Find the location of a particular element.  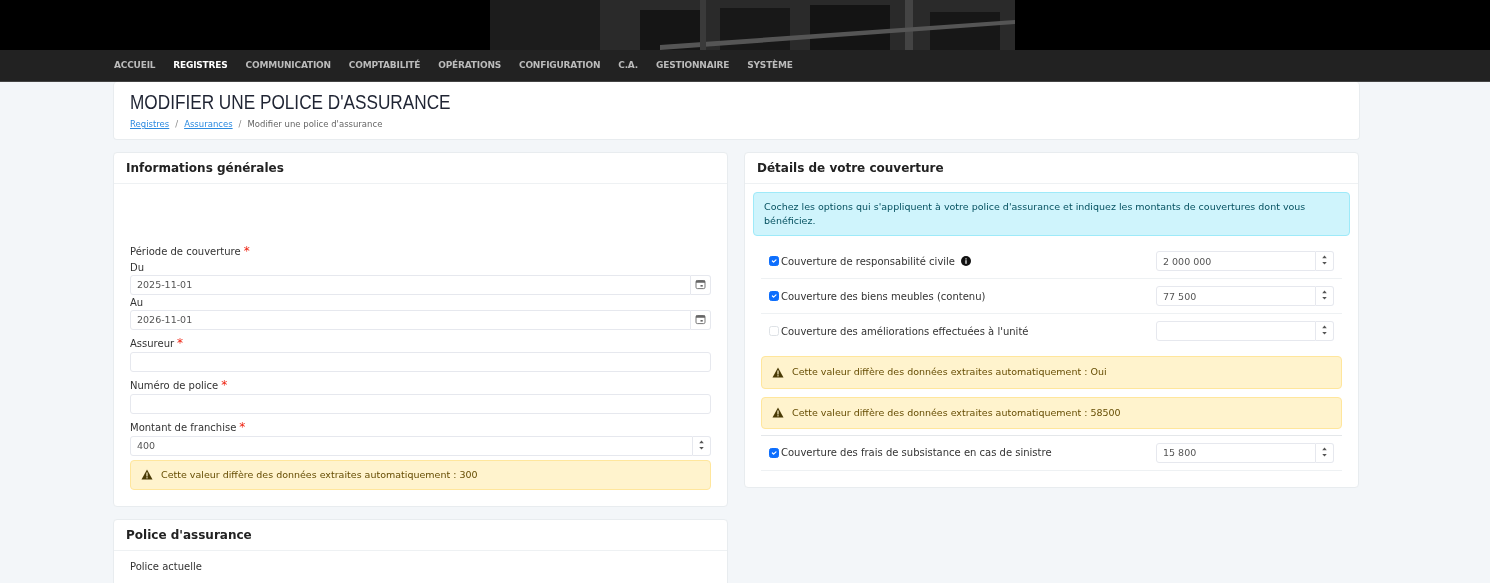

input-field: 2026-11-01 is located at coordinates (410, 319).